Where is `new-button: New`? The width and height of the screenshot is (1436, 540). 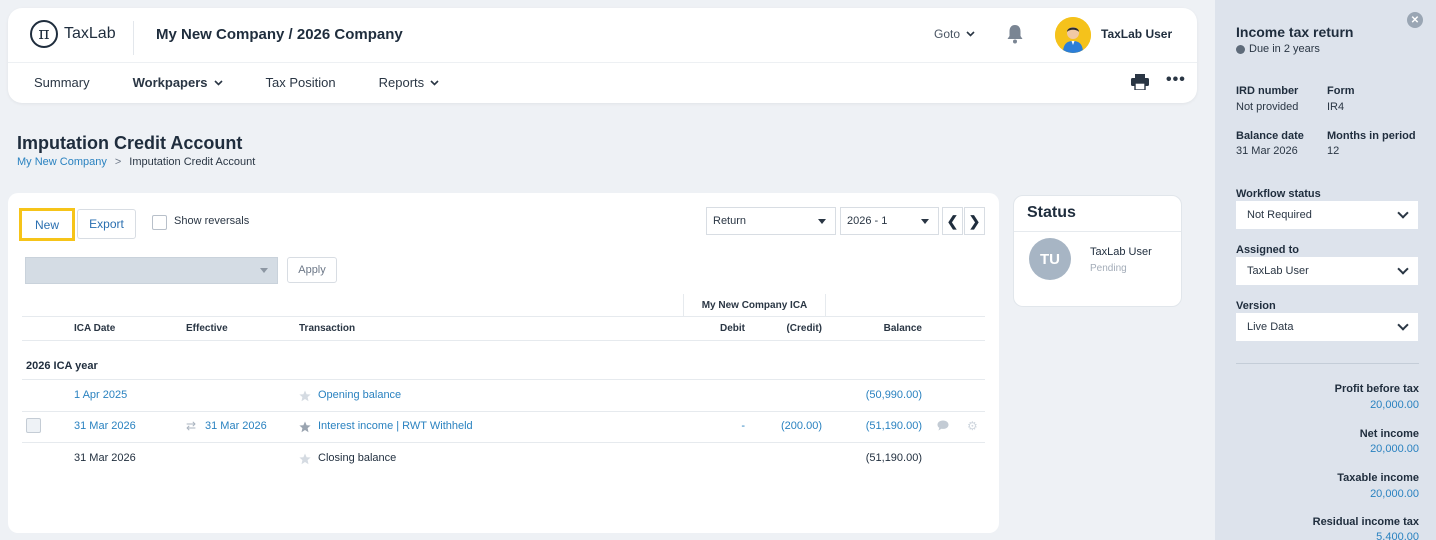
new-button: New is located at coordinates (47, 224).